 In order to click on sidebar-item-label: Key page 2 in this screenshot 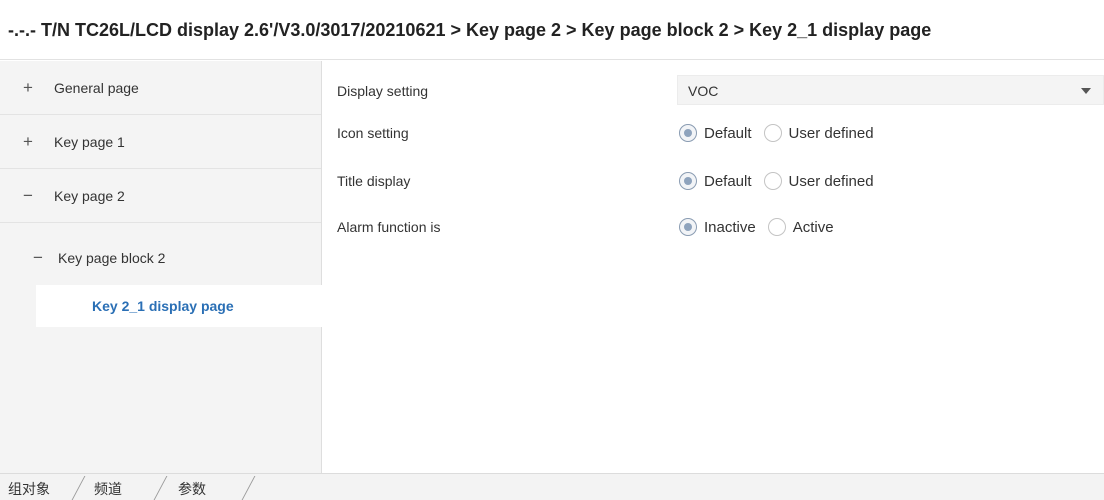, I will do `click(89, 195)`.